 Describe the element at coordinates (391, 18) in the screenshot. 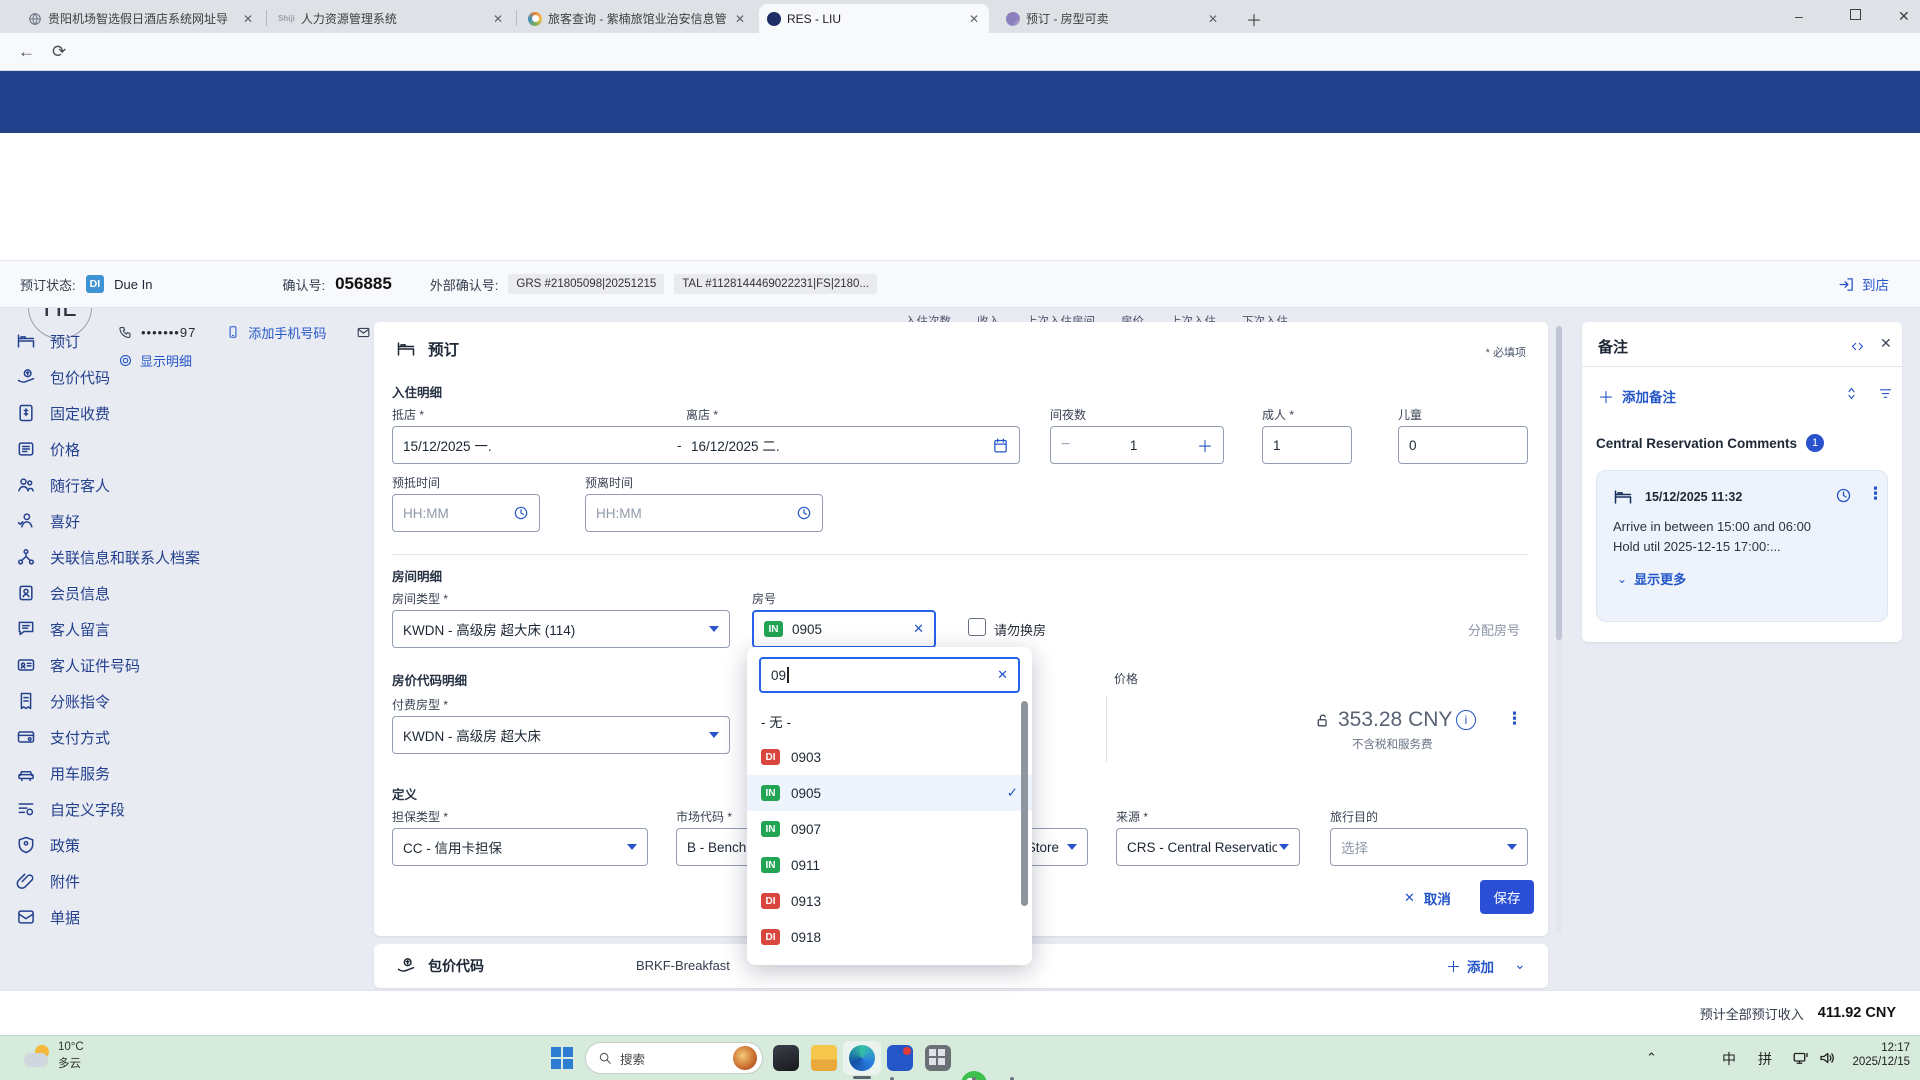

I see `browser-tab-2: Shiji 人力资源管理系统 ✕` at that location.